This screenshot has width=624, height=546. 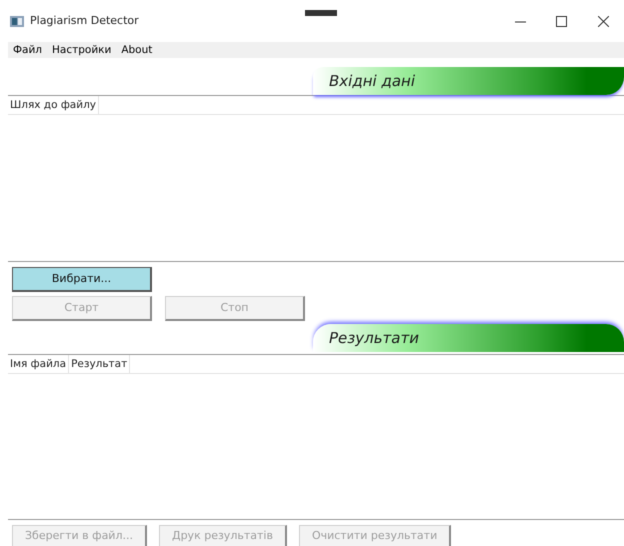 I want to click on section-banner: Вхідні дані, so click(x=468, y=81).